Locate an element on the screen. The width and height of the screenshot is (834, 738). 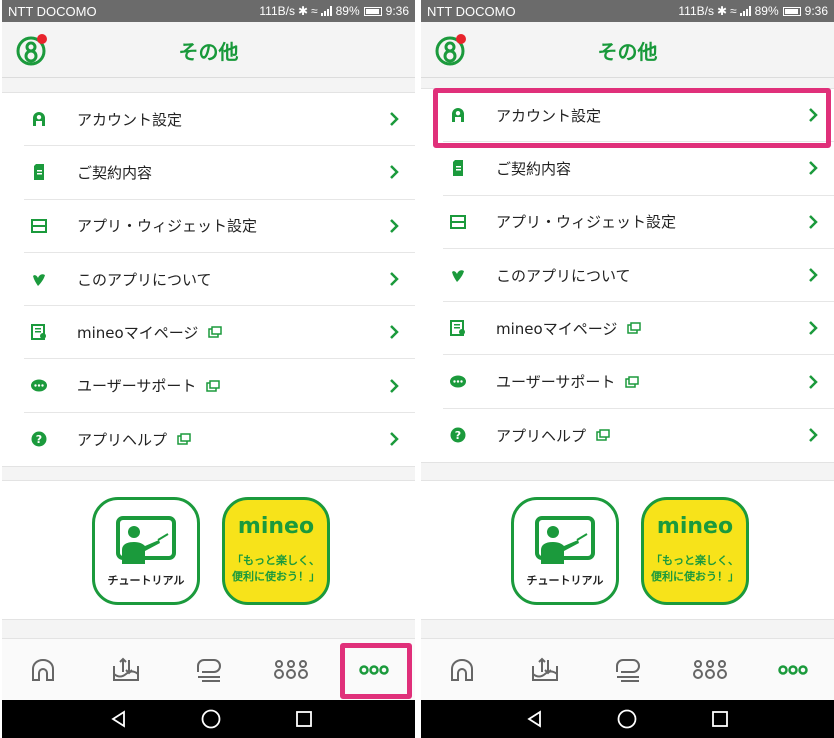
mineo-slogan-line1: 「もっと楽しく、 is located at coordinates (695, 560).